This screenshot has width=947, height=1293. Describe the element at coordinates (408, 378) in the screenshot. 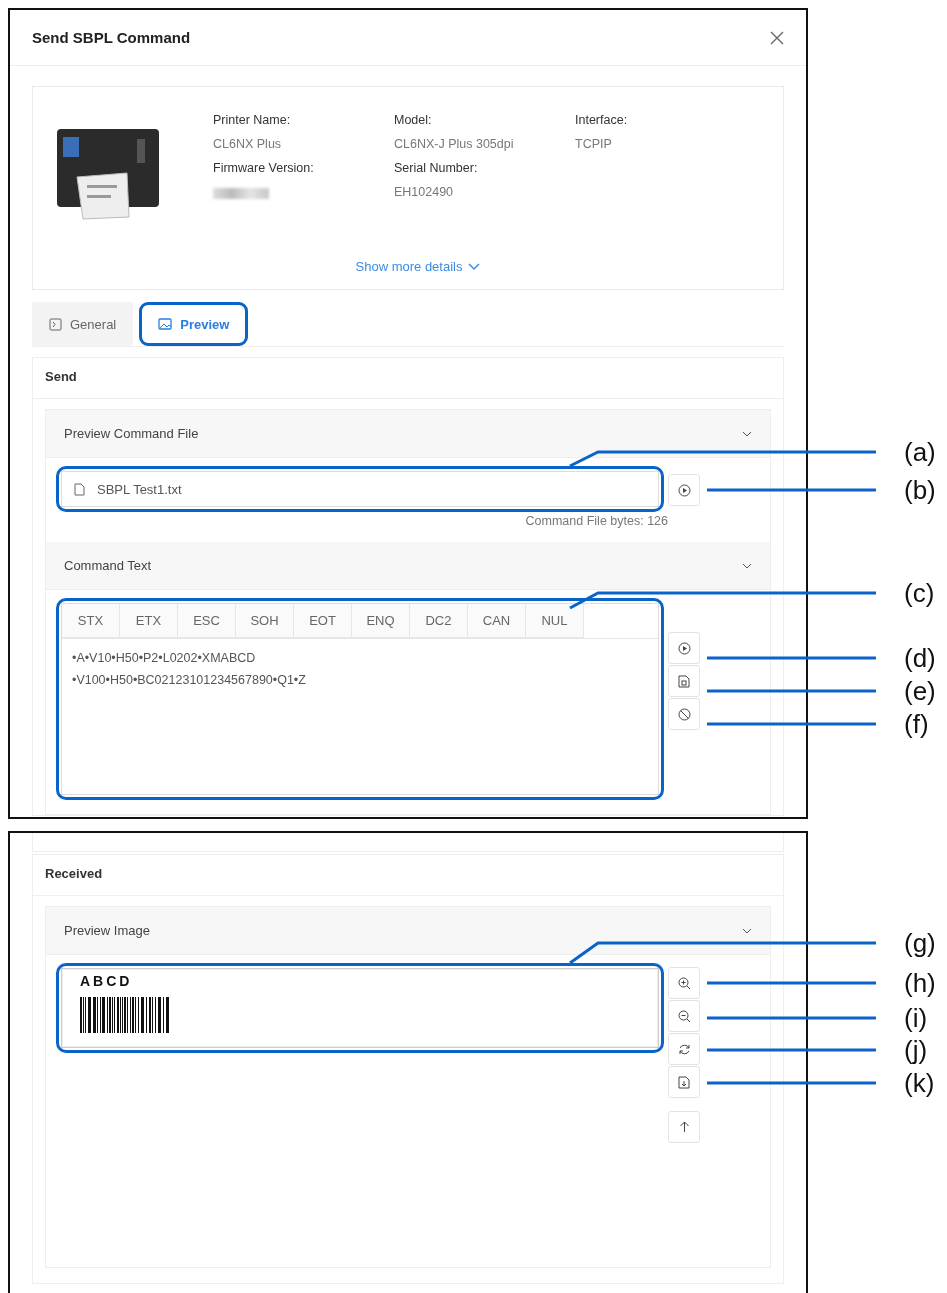

I see `section-title: Send` at that location.